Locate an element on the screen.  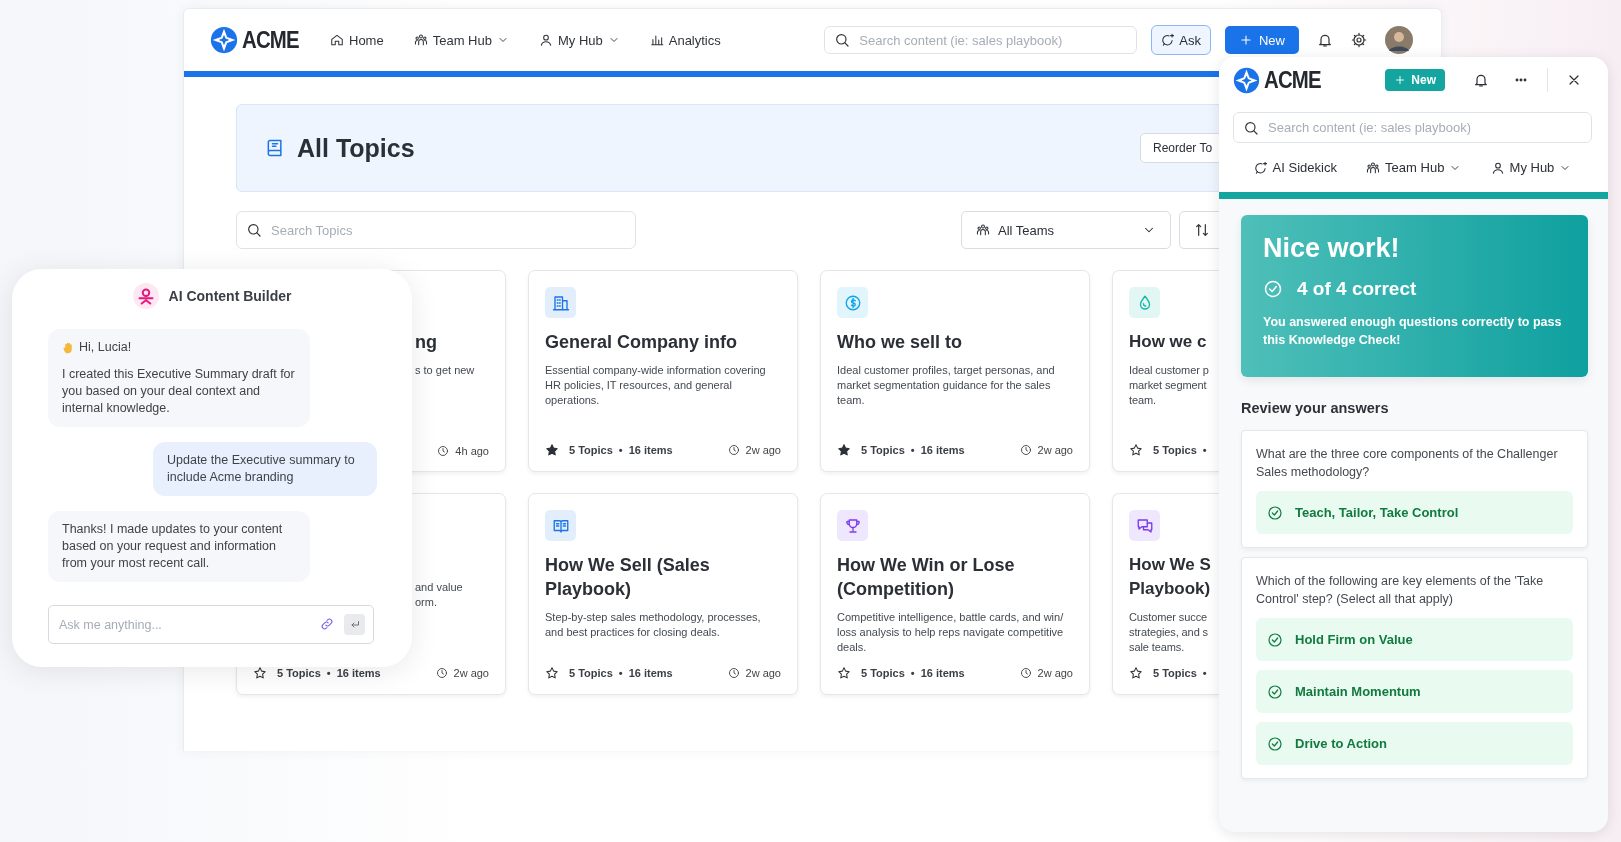
panel-title: AI Content Builder is located at coordinates (230, 296).